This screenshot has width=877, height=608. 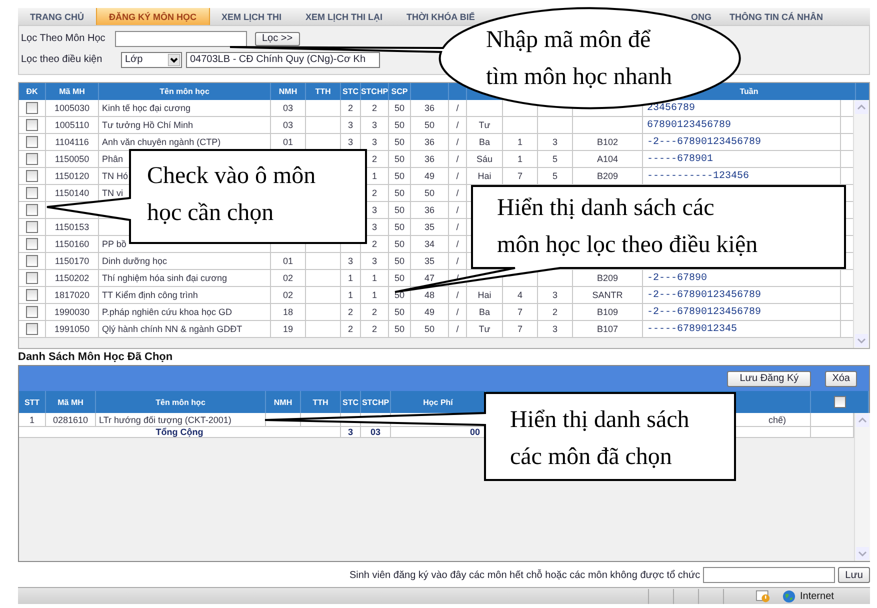 I want to click on class-dropdown: 04703LB - CĐ Chính Quy (CNg)-Cơ Kh, so click(x=283, y=60).